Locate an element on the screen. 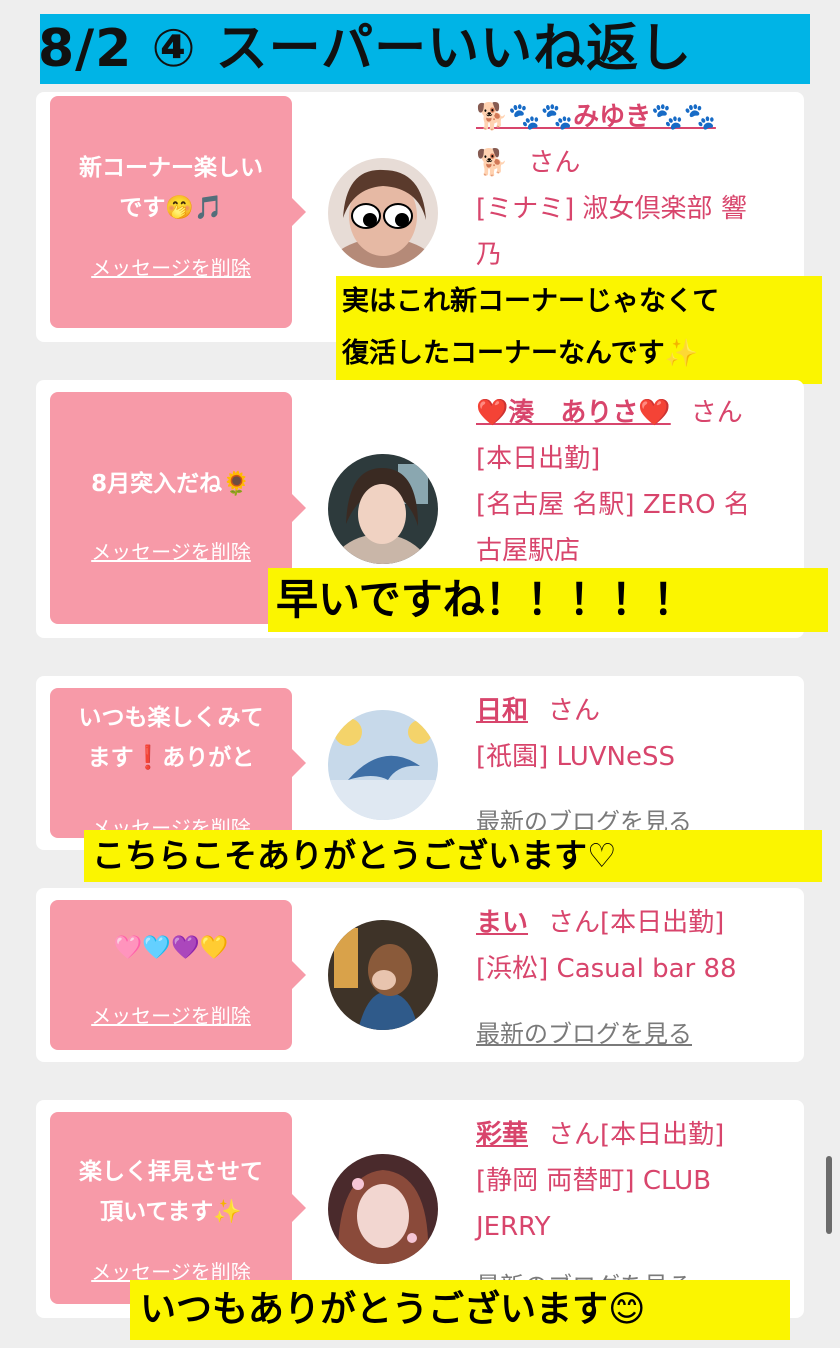 This screenshot has height=1348, width=840. annotation-note-2: 早いですね！！！！！ is located at coordinates (548, 600).